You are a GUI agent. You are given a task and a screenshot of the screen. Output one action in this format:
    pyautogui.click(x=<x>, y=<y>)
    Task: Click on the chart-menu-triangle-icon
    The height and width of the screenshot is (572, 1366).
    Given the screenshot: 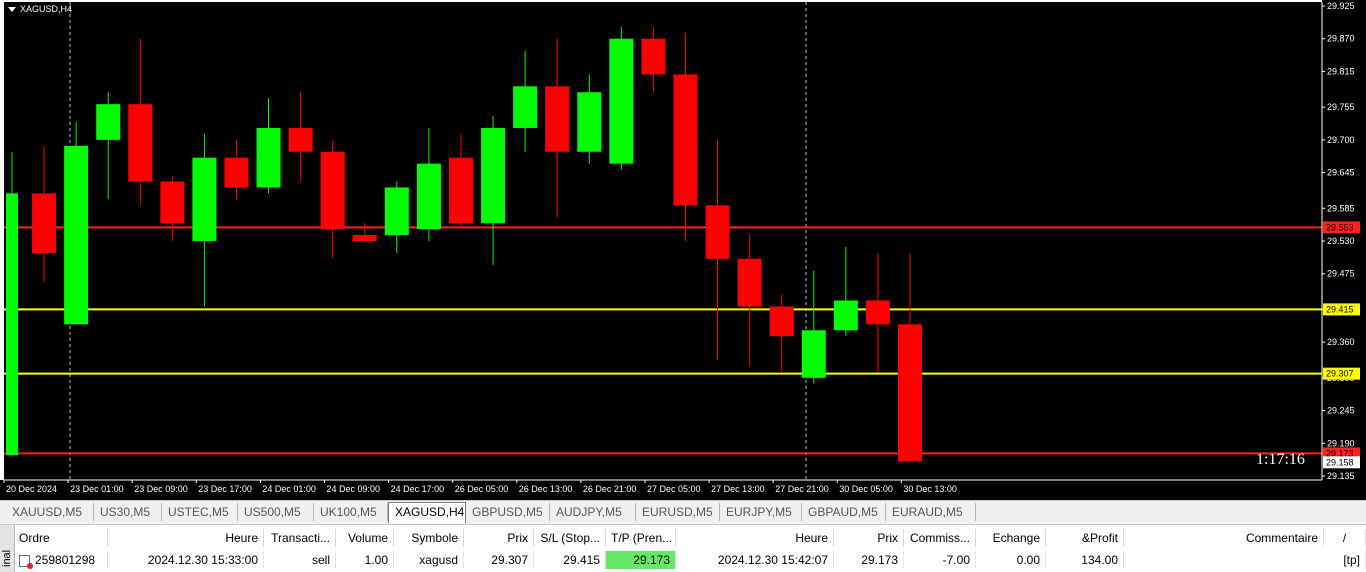 What is the action you would take?
    pyautogui.click(x=12, y=10)
    